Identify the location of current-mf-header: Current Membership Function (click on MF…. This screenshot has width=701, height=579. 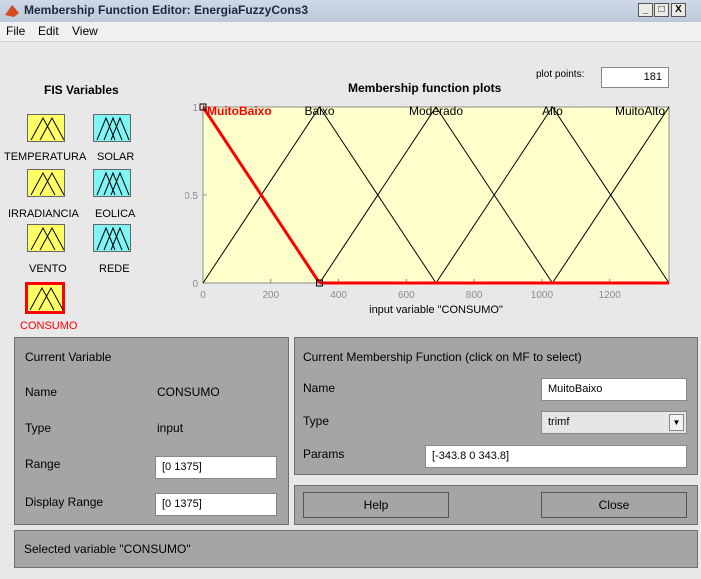
(442, 357).